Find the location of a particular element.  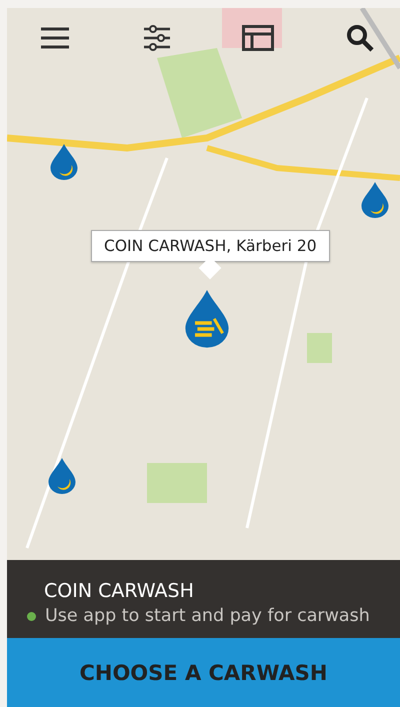

selected-carwash-pin-icon is located at coordinates (207, 319).